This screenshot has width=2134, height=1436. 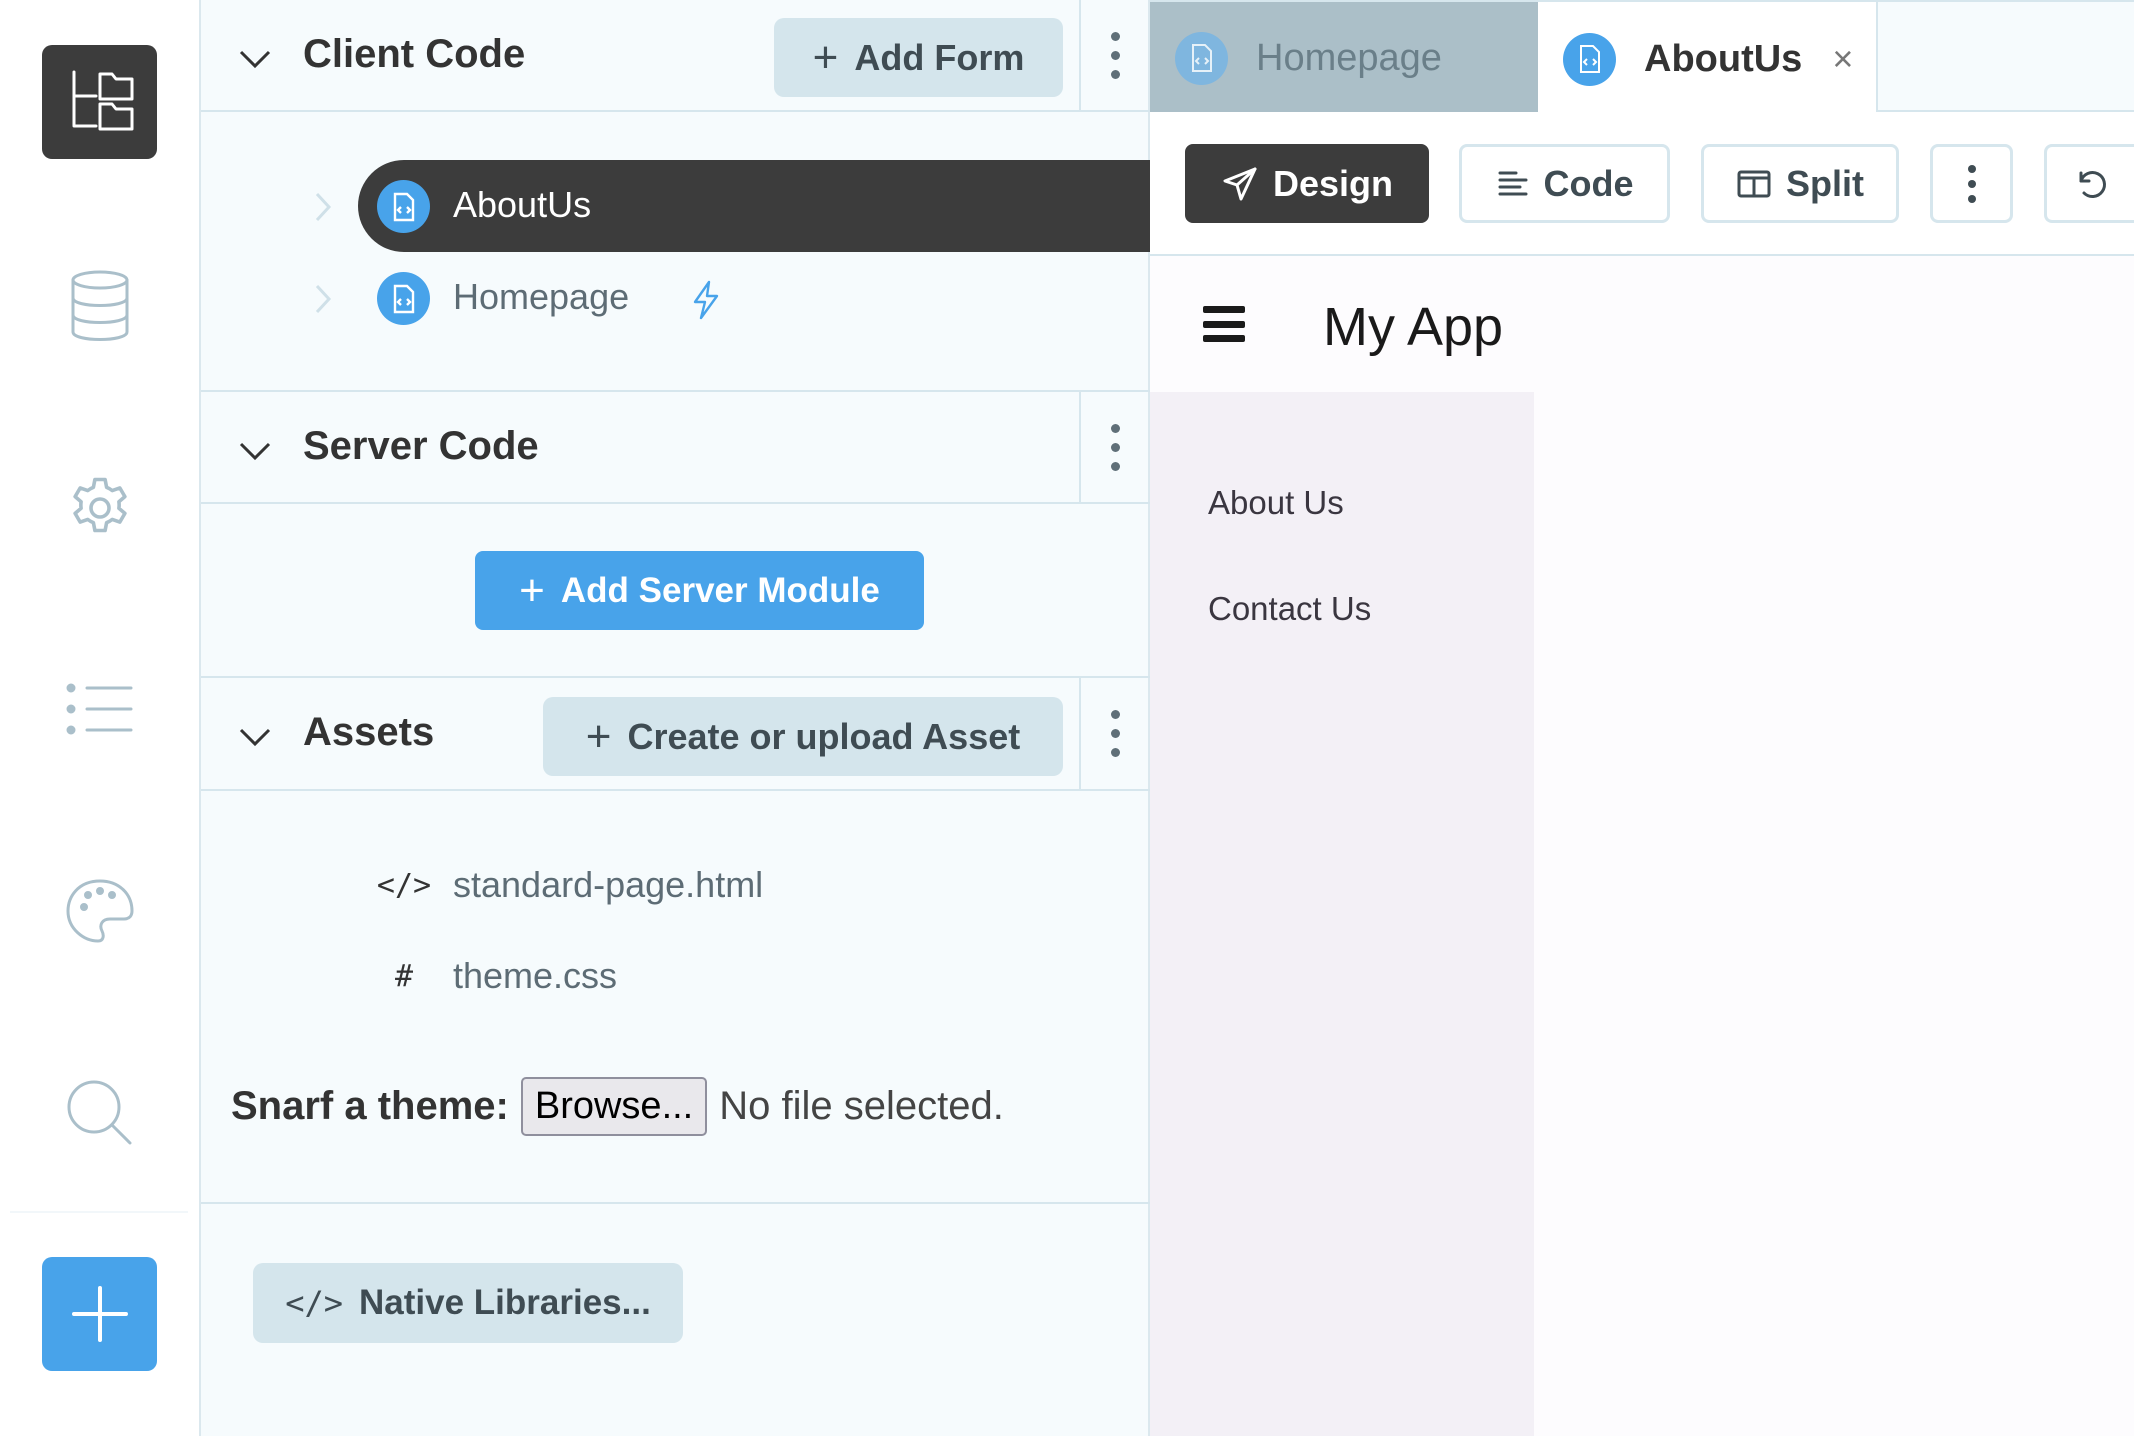 I want to click on design-label: Design, so click(x=1333, y=183).